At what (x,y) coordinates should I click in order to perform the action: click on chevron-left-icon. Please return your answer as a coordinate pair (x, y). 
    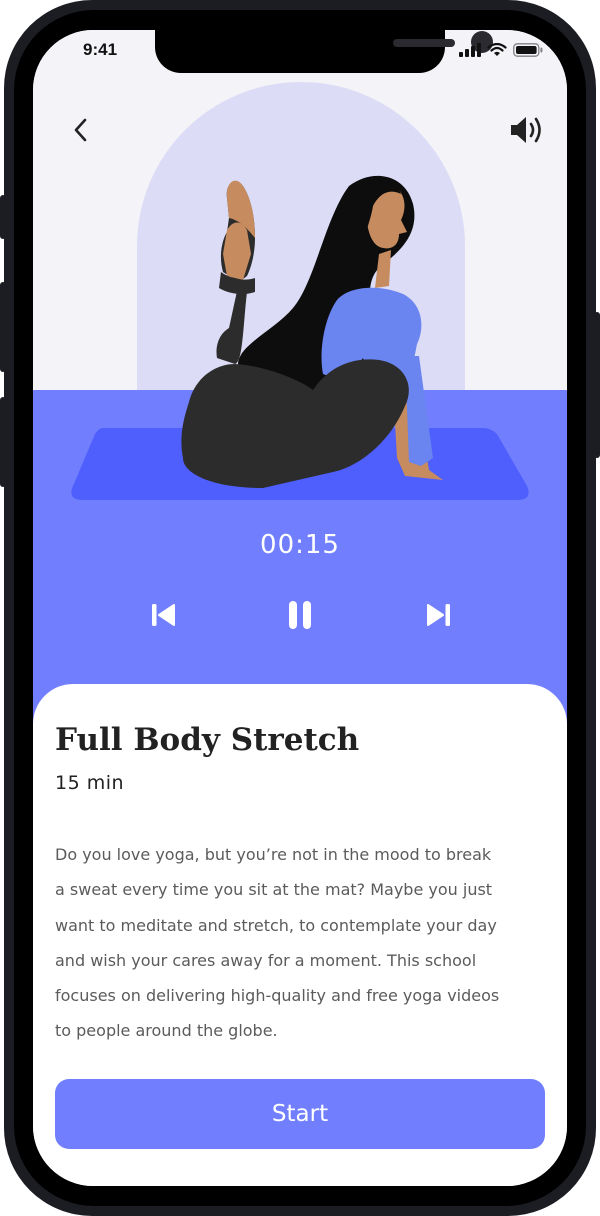
    Looking at the image, I should click on (80, 130).